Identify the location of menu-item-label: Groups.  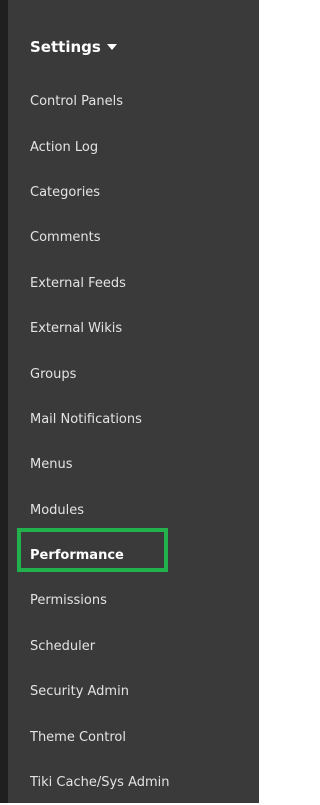
(53, 374).